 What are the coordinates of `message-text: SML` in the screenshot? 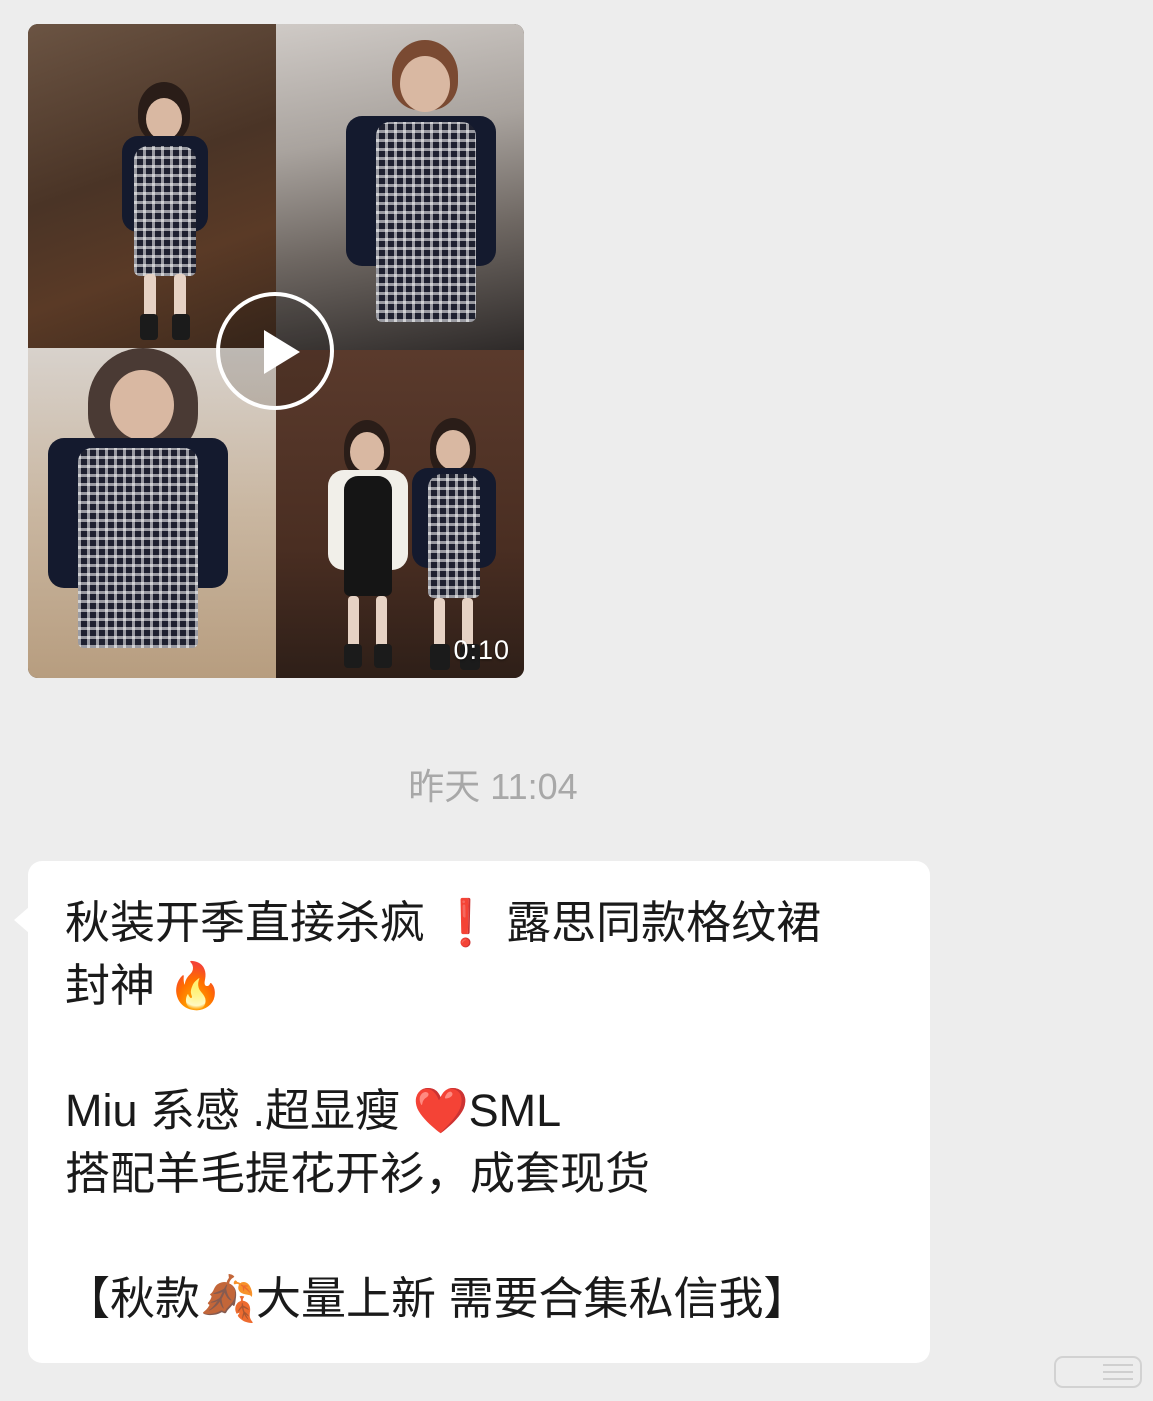 It's located at (515, 1110).